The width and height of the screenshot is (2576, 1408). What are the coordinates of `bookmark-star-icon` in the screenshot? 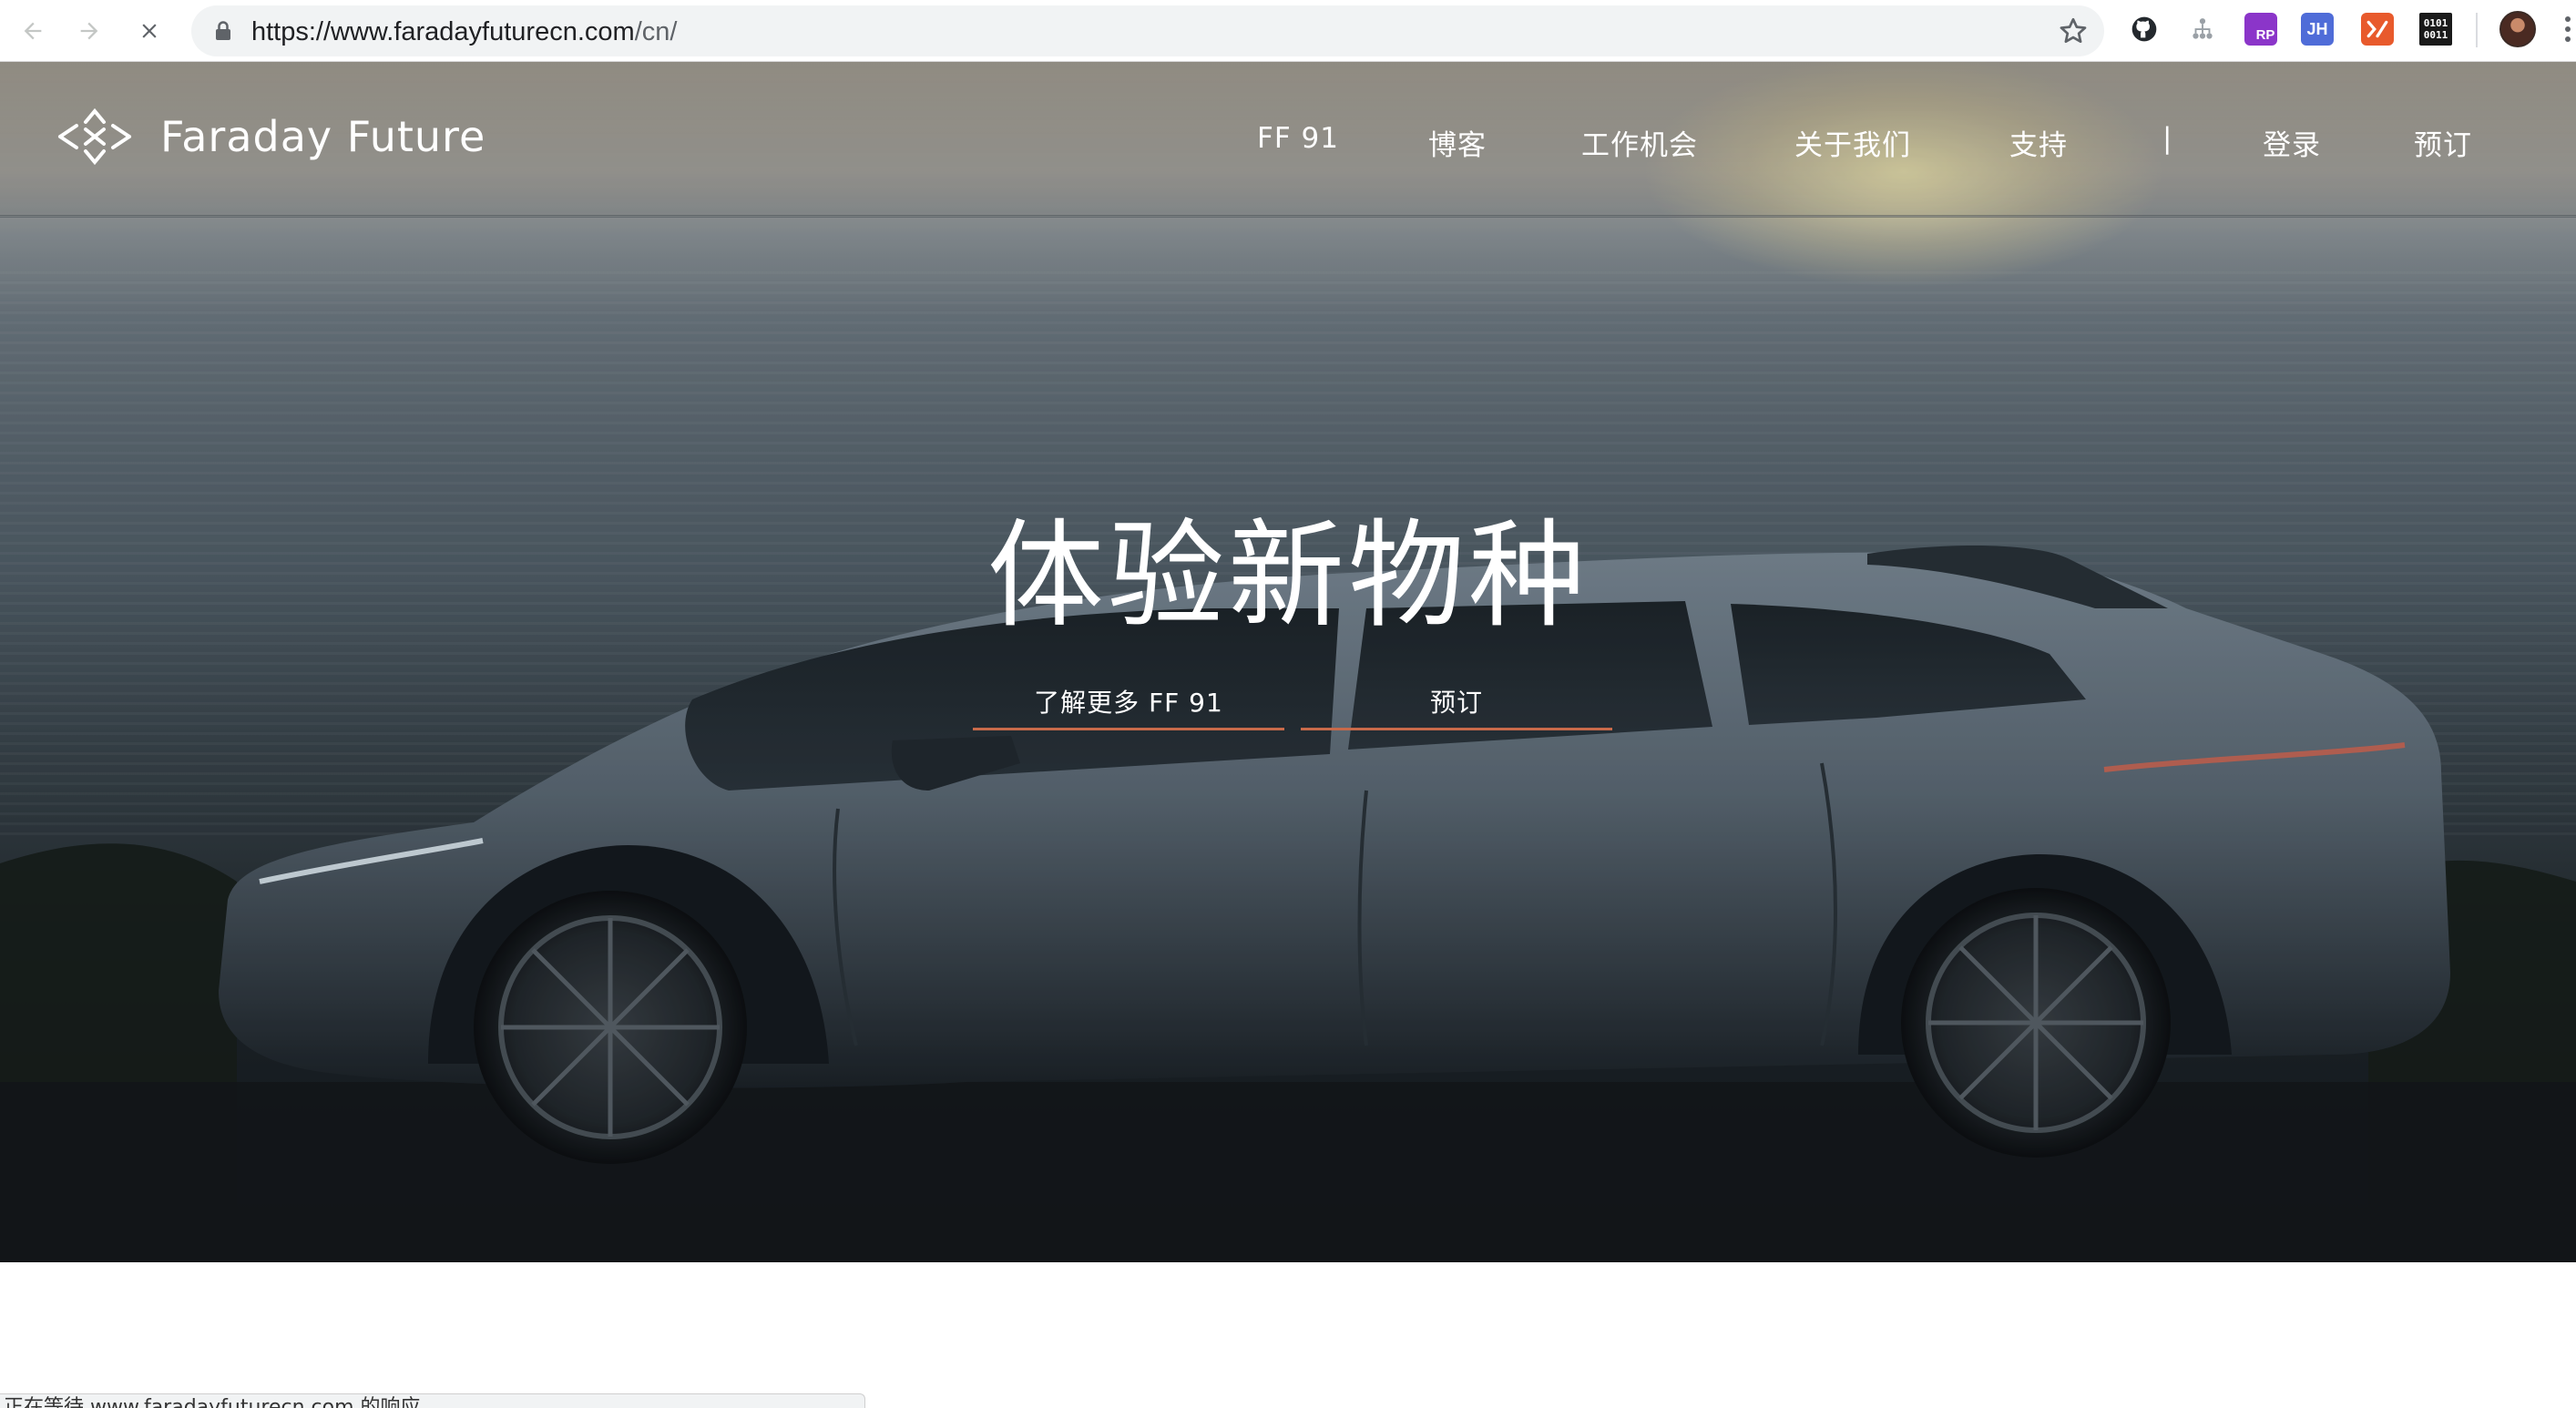 It's located at (2073, 31).